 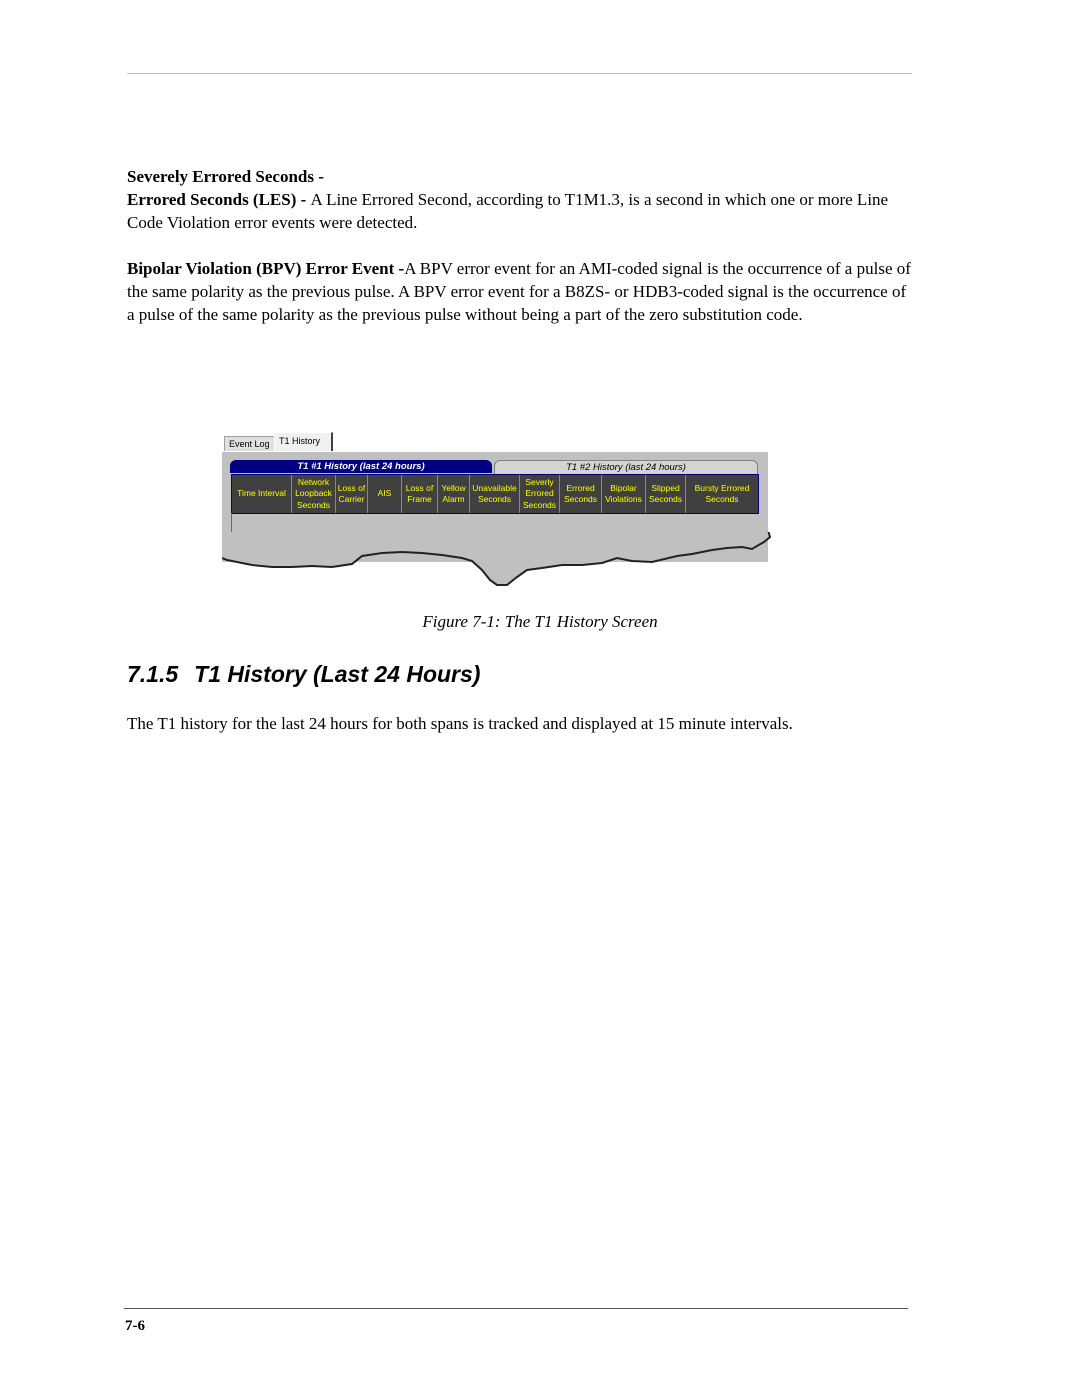 What do you see at coordinates (352, 494) in the screenshot?
I see `column-header: Loss of Carrier` at bounding box center [352, 494].